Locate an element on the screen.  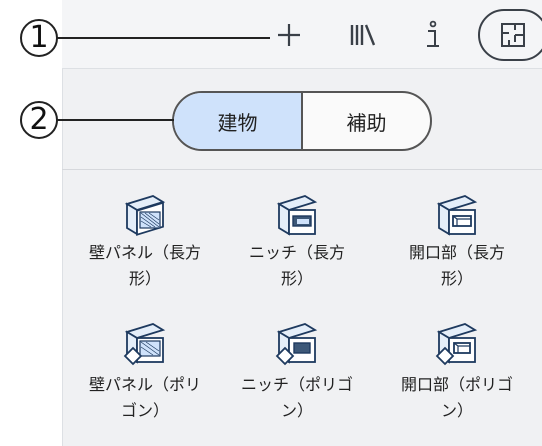
item-niche-polygon: ニッチ（ポリゴ ン） is located at coordinates (297, 373).